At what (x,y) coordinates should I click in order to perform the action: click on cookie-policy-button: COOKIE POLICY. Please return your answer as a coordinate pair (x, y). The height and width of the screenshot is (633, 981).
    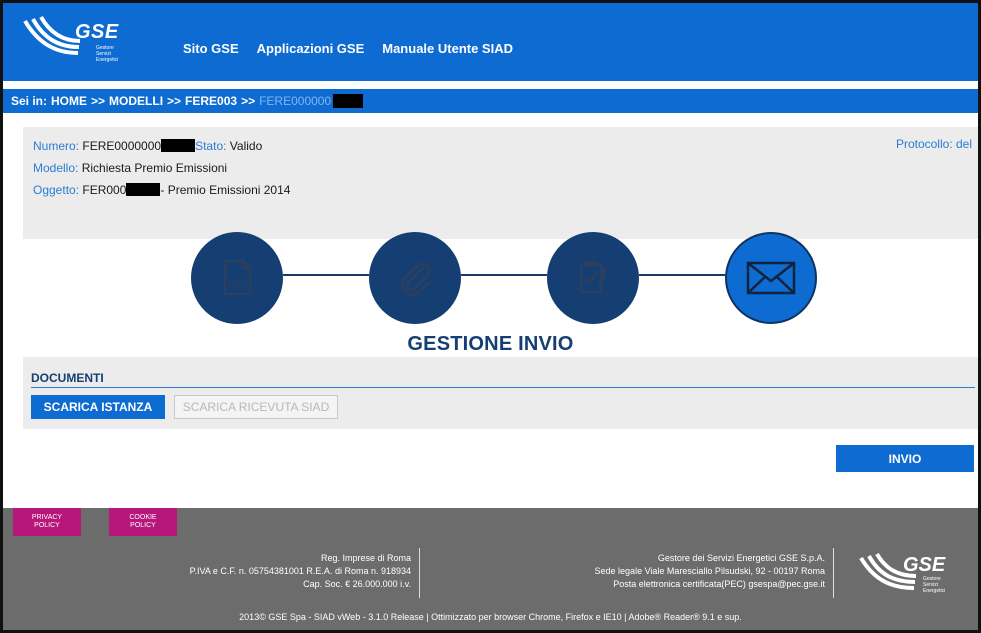
    Looking at the image, I should click on (143, 522).